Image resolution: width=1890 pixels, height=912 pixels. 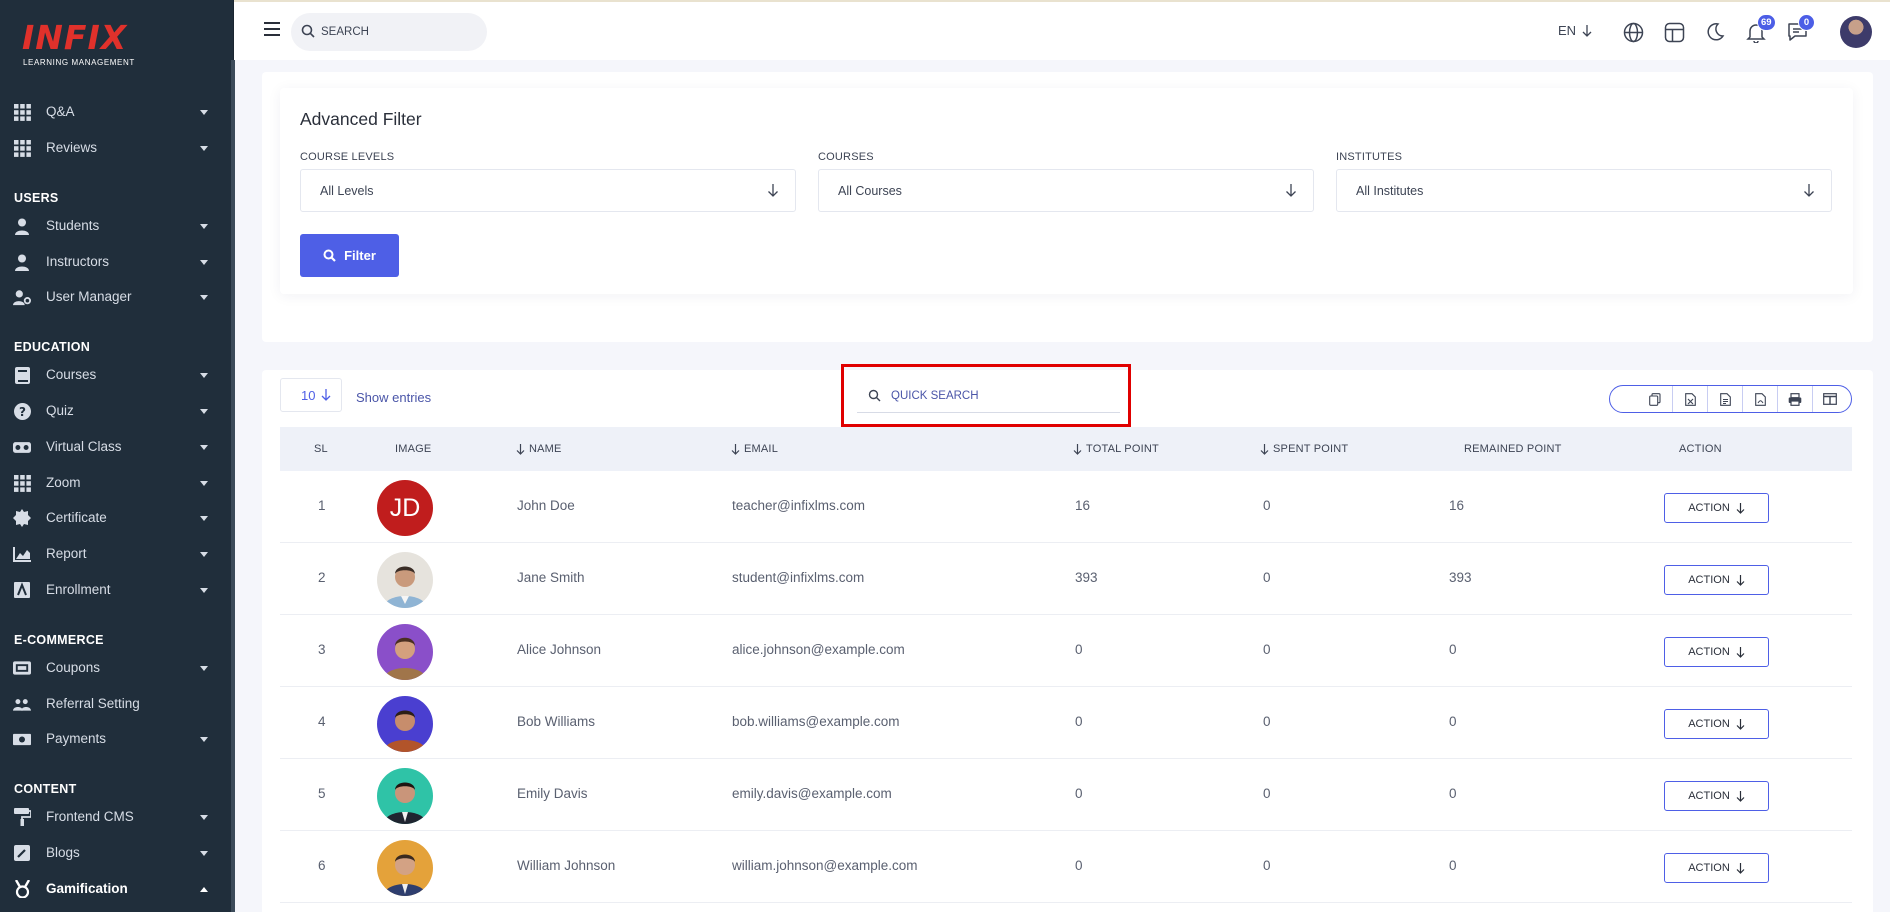 I want to click on sidebar-item-zoom: Zoom, so click(x=115, y=483).